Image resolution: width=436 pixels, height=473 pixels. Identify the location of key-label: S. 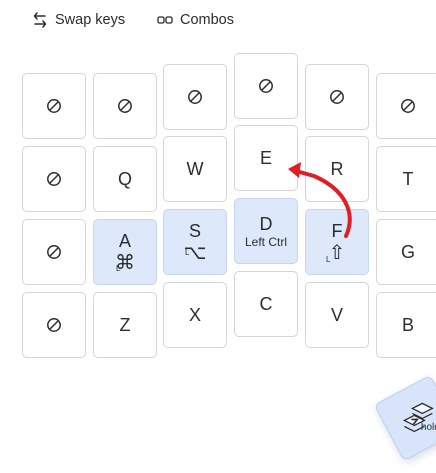
(194, 231).